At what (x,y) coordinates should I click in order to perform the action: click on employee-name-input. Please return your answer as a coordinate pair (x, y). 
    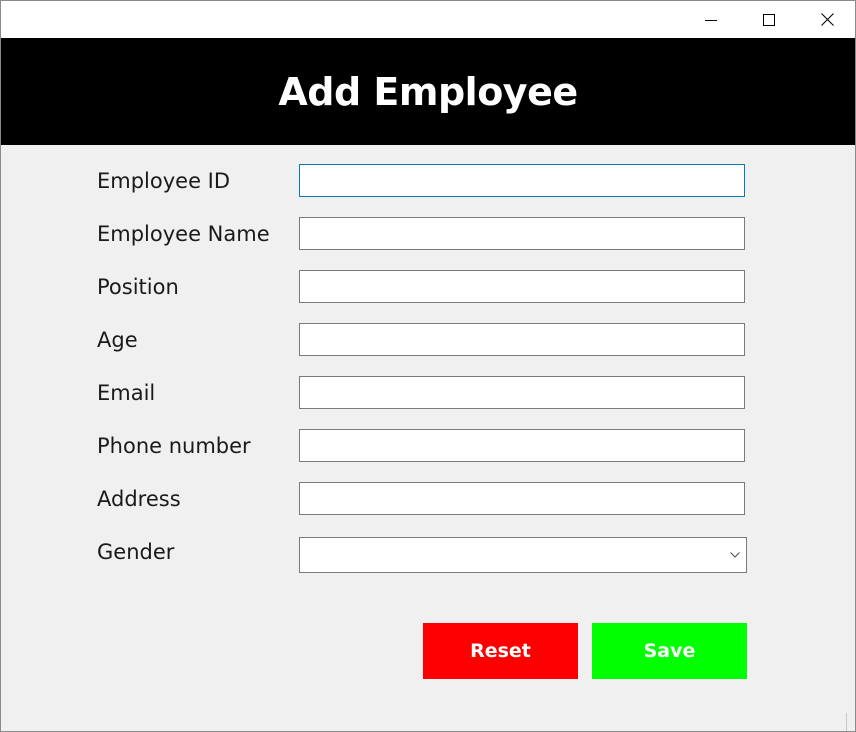
    Looking at the image, I should click on (522, 233).